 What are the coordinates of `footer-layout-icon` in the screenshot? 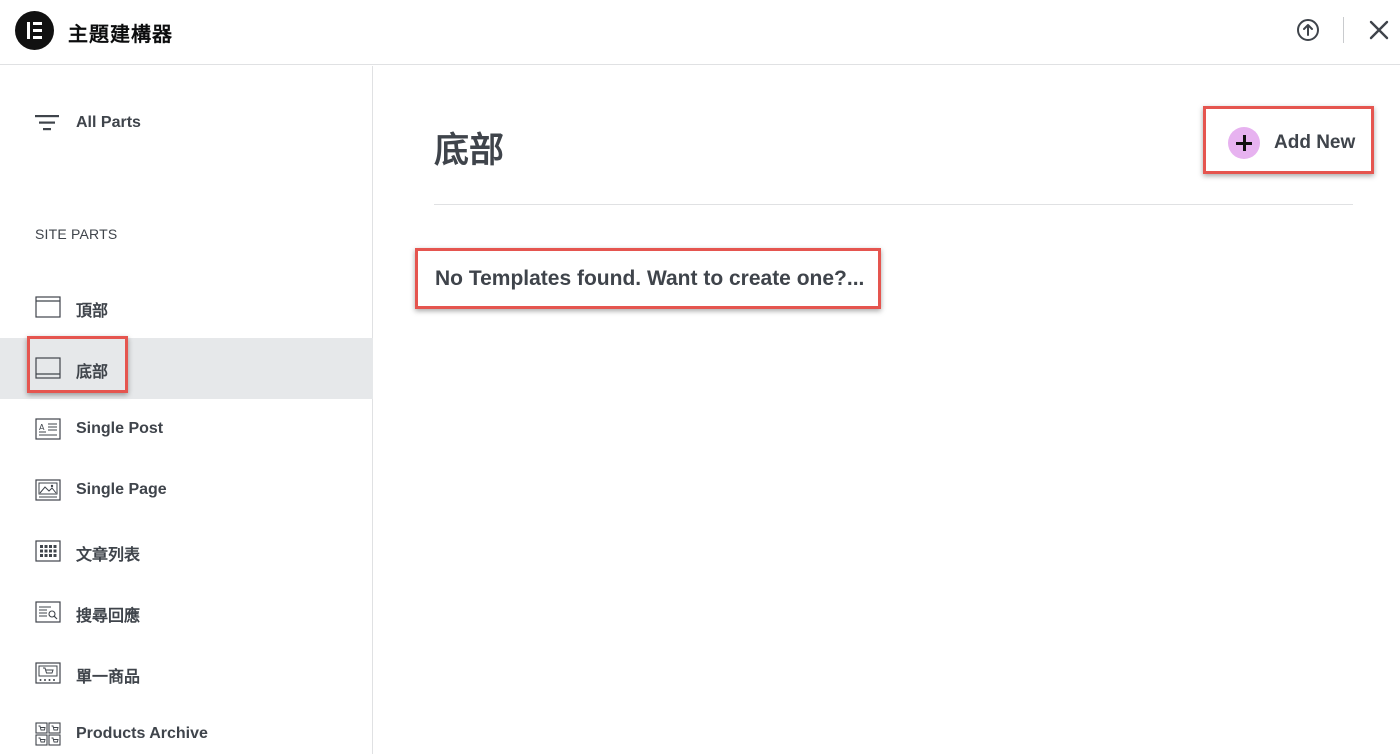 It's located at (48, 368).